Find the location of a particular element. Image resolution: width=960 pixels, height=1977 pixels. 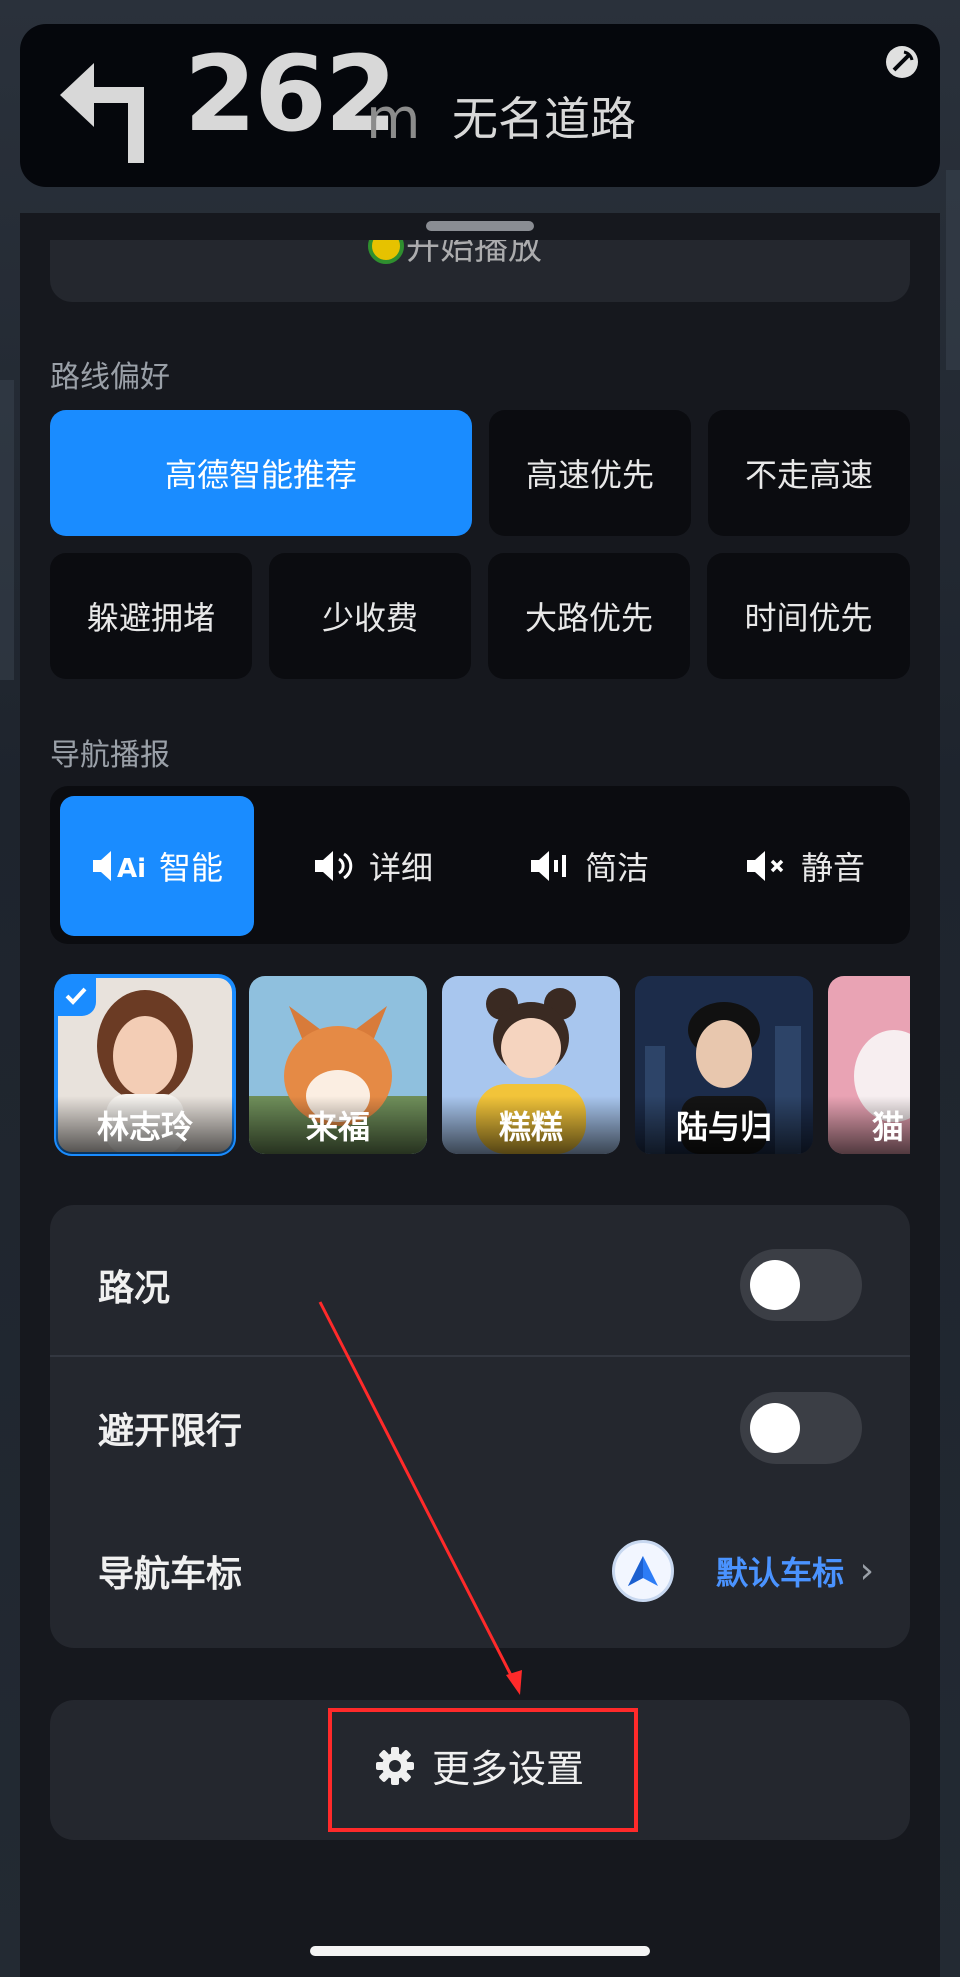

voice-avatar-laifu: 来福 is located at coordinates (338, 1065).